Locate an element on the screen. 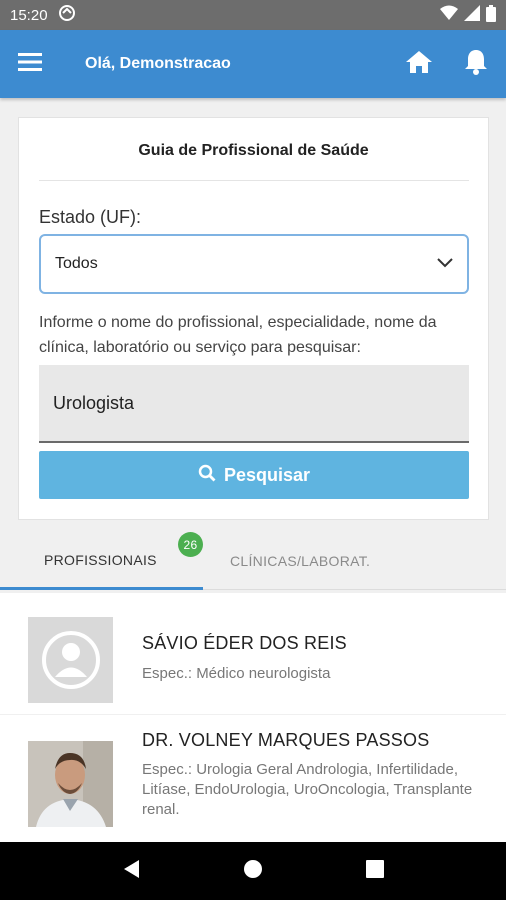  search-button-label: Pesquisar is located at coordinates (267, 474).